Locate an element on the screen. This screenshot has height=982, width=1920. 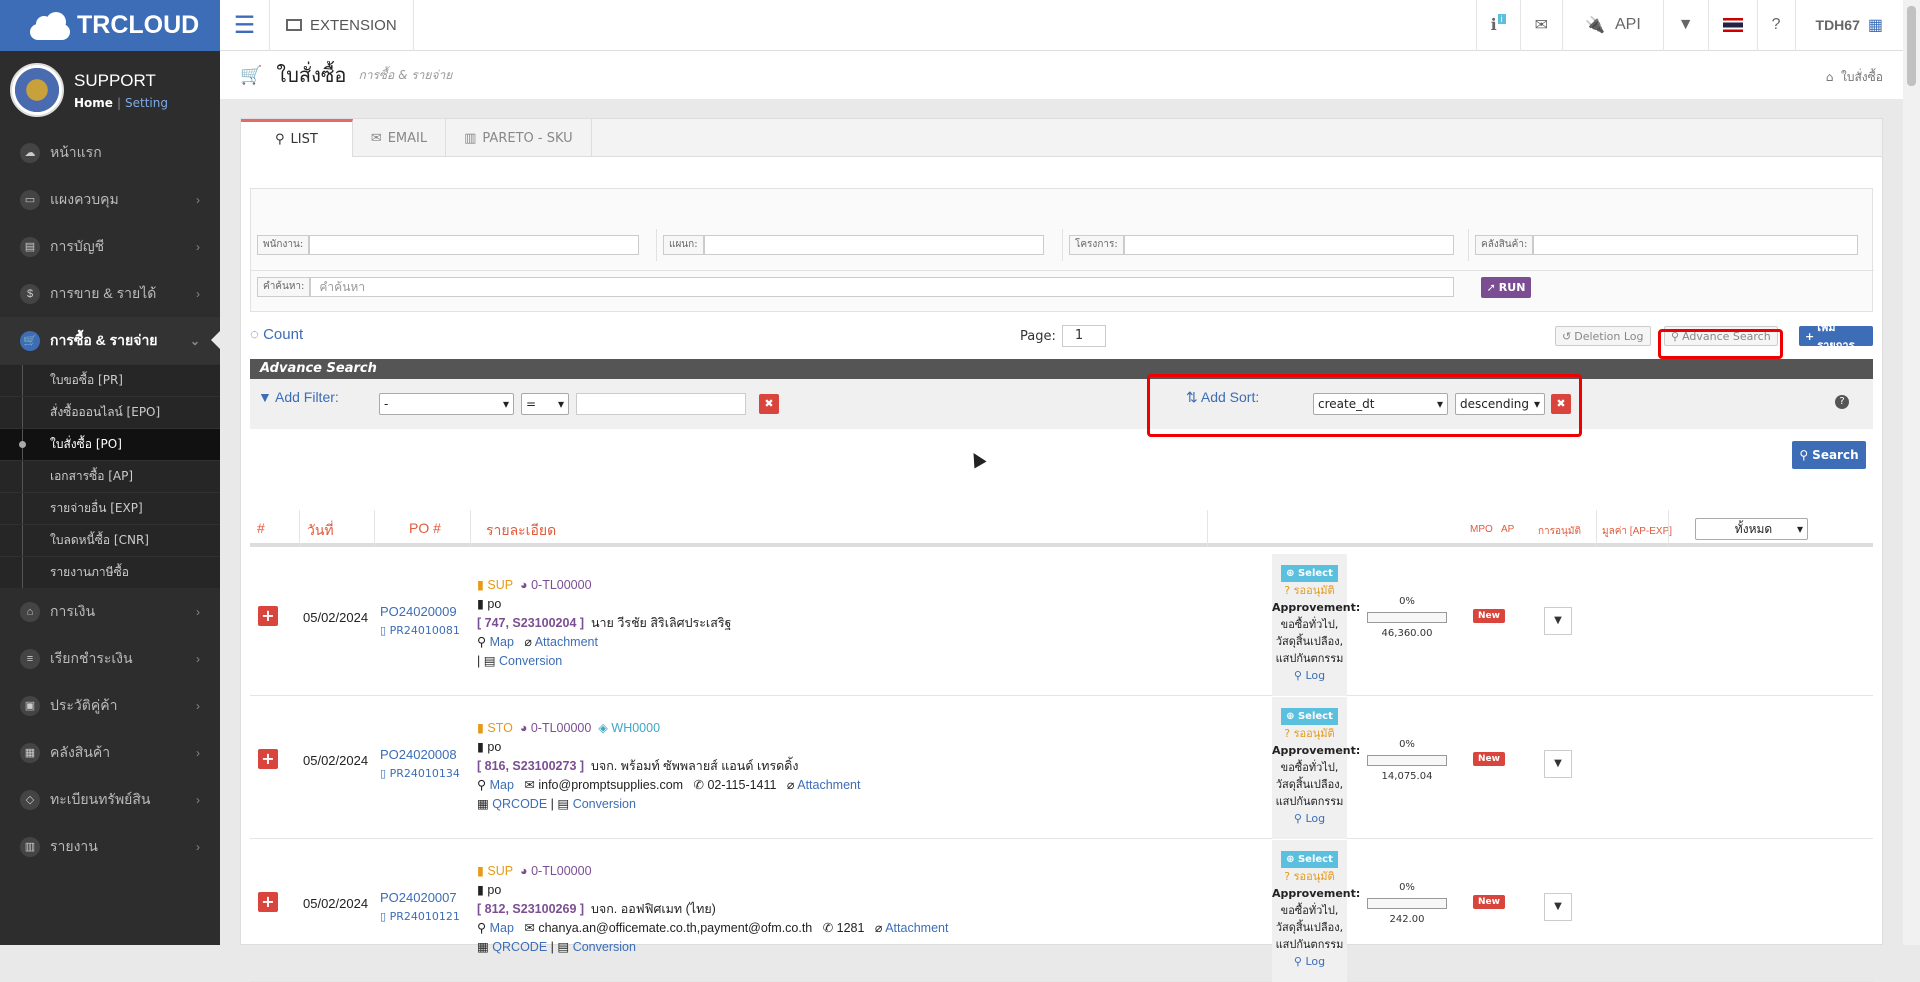
setting-link: Setting is located at coordinates (146, 103).